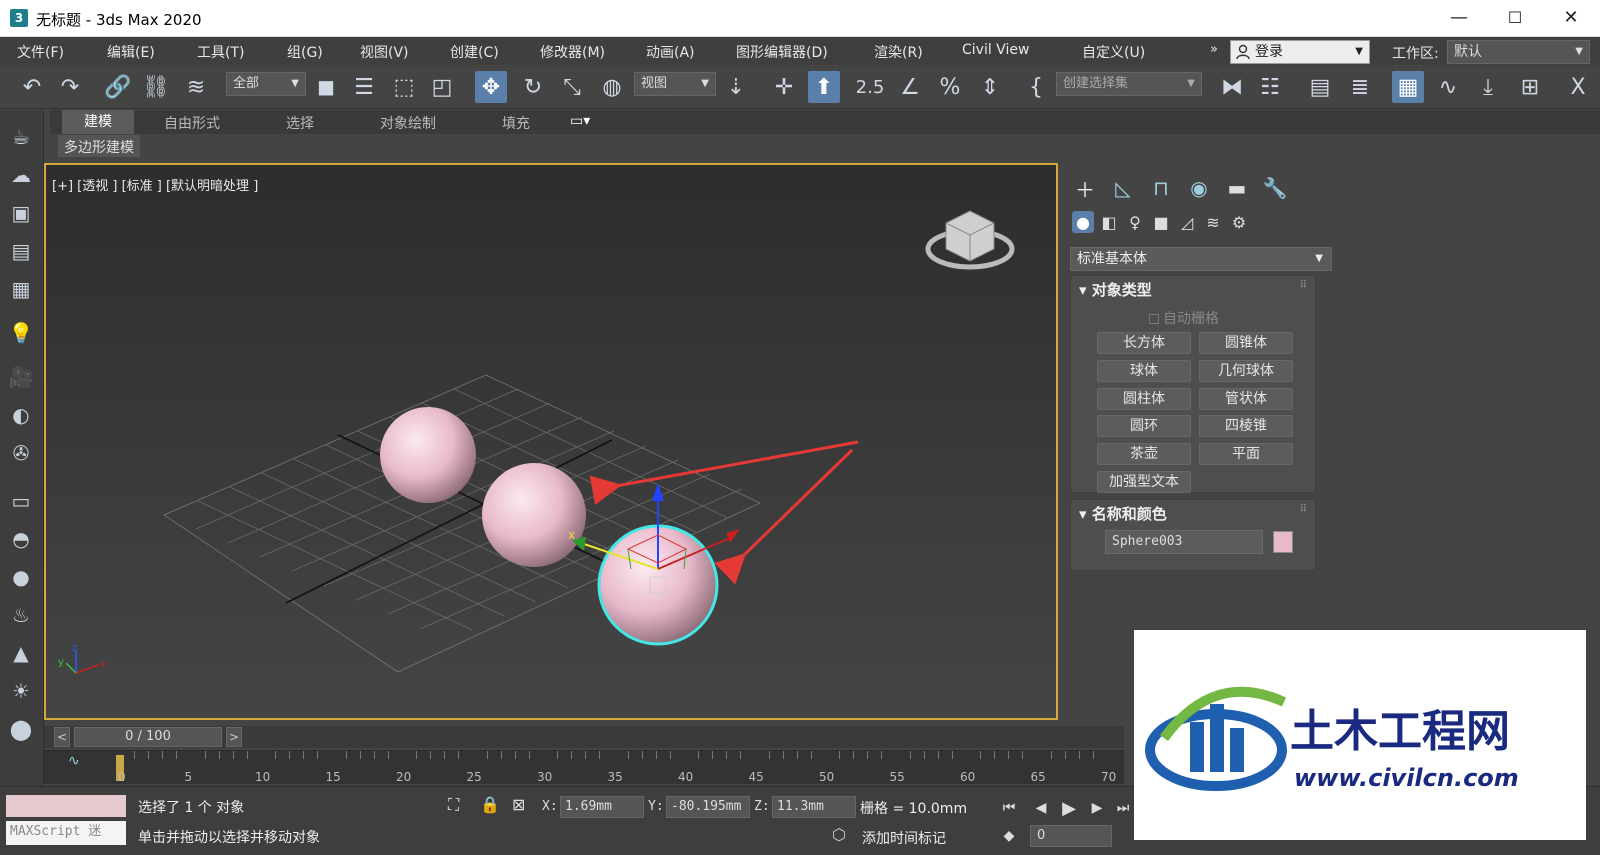 Image resolution: width=1600 pixels, height=855 pixels. What do you see at coordinates (21, 453) in the screenshot?
I see `film-icon: ✇` at bounding box center [21, 453].